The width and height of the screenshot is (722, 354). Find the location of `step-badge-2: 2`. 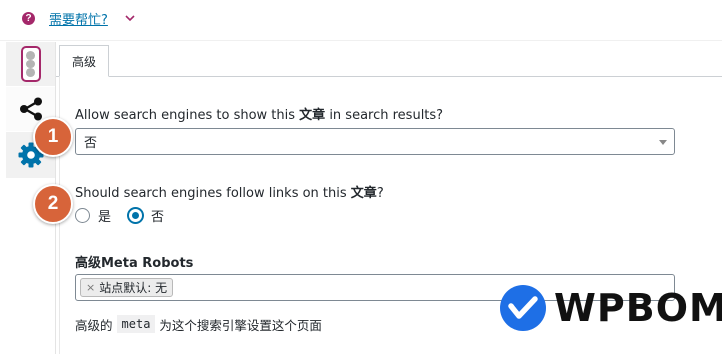

step-badge-2: 2 is located at coordinates (53, 204).